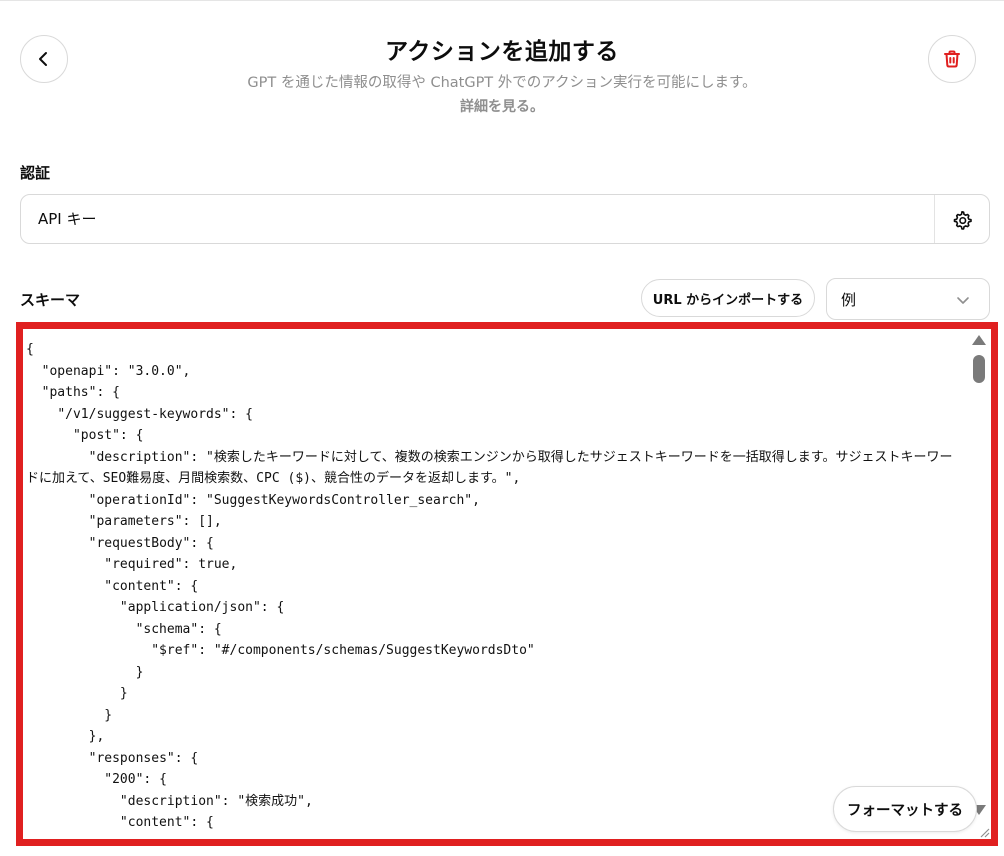 The width and height of the screenshot is (1004, 856). What do you see at coordinates (728, 298) in the screenshot?
I see `import-from-url-button: URL からインポートする` at bounding box center [728, 298].